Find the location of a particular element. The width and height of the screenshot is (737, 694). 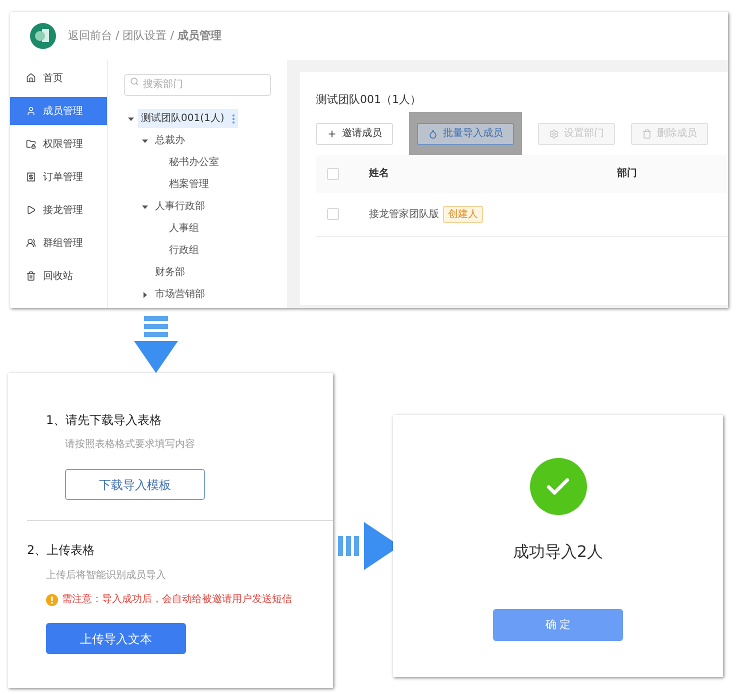

sidebar-item: 首页 is located at coordinates (58, 78).